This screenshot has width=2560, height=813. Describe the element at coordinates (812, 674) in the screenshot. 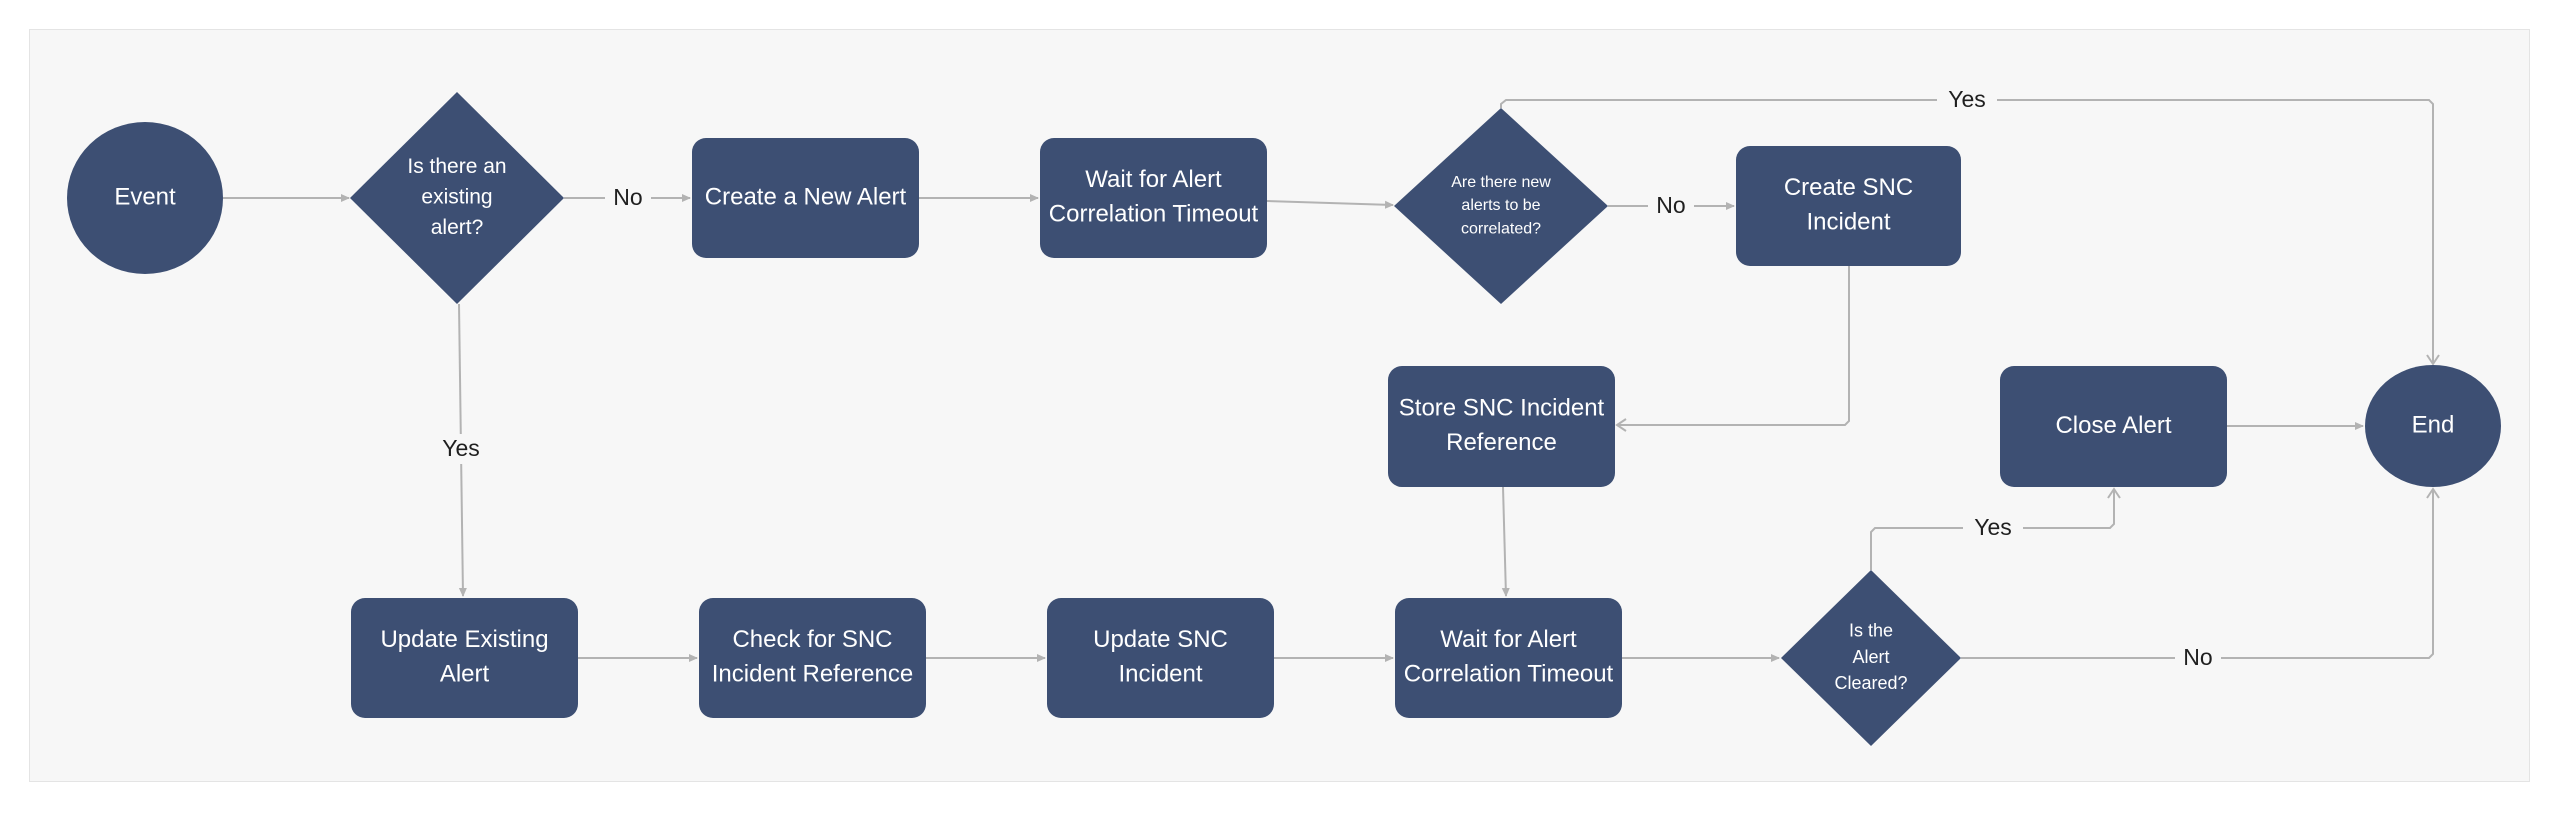

I see `node-label: Incident Reference` at that location.